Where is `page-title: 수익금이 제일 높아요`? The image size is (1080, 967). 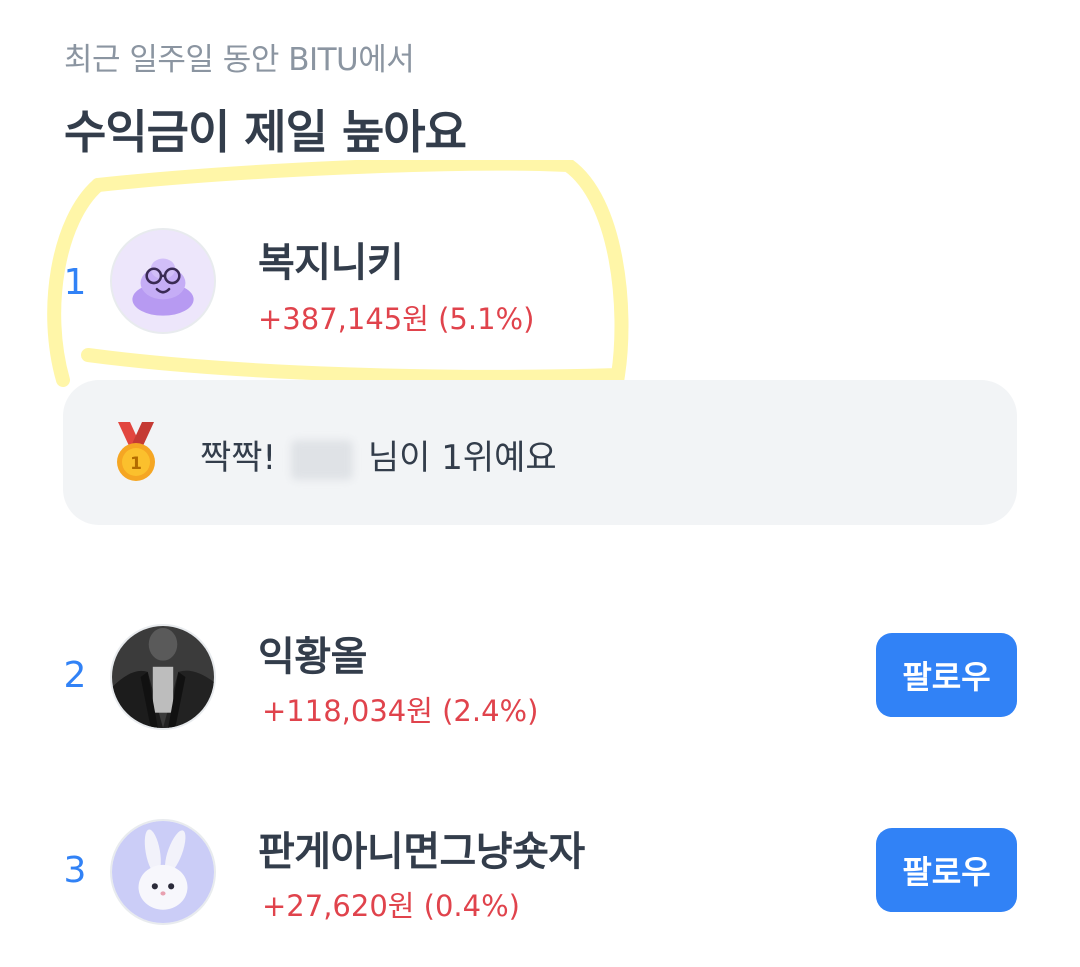
page-title: 수익금이 제일 높아요 is located at coordinates (265, 132).